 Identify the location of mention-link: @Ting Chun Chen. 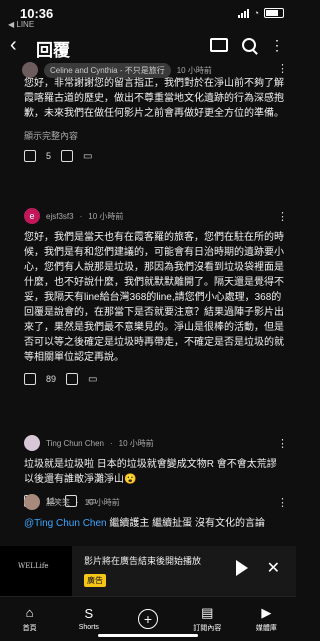
(65, 523).